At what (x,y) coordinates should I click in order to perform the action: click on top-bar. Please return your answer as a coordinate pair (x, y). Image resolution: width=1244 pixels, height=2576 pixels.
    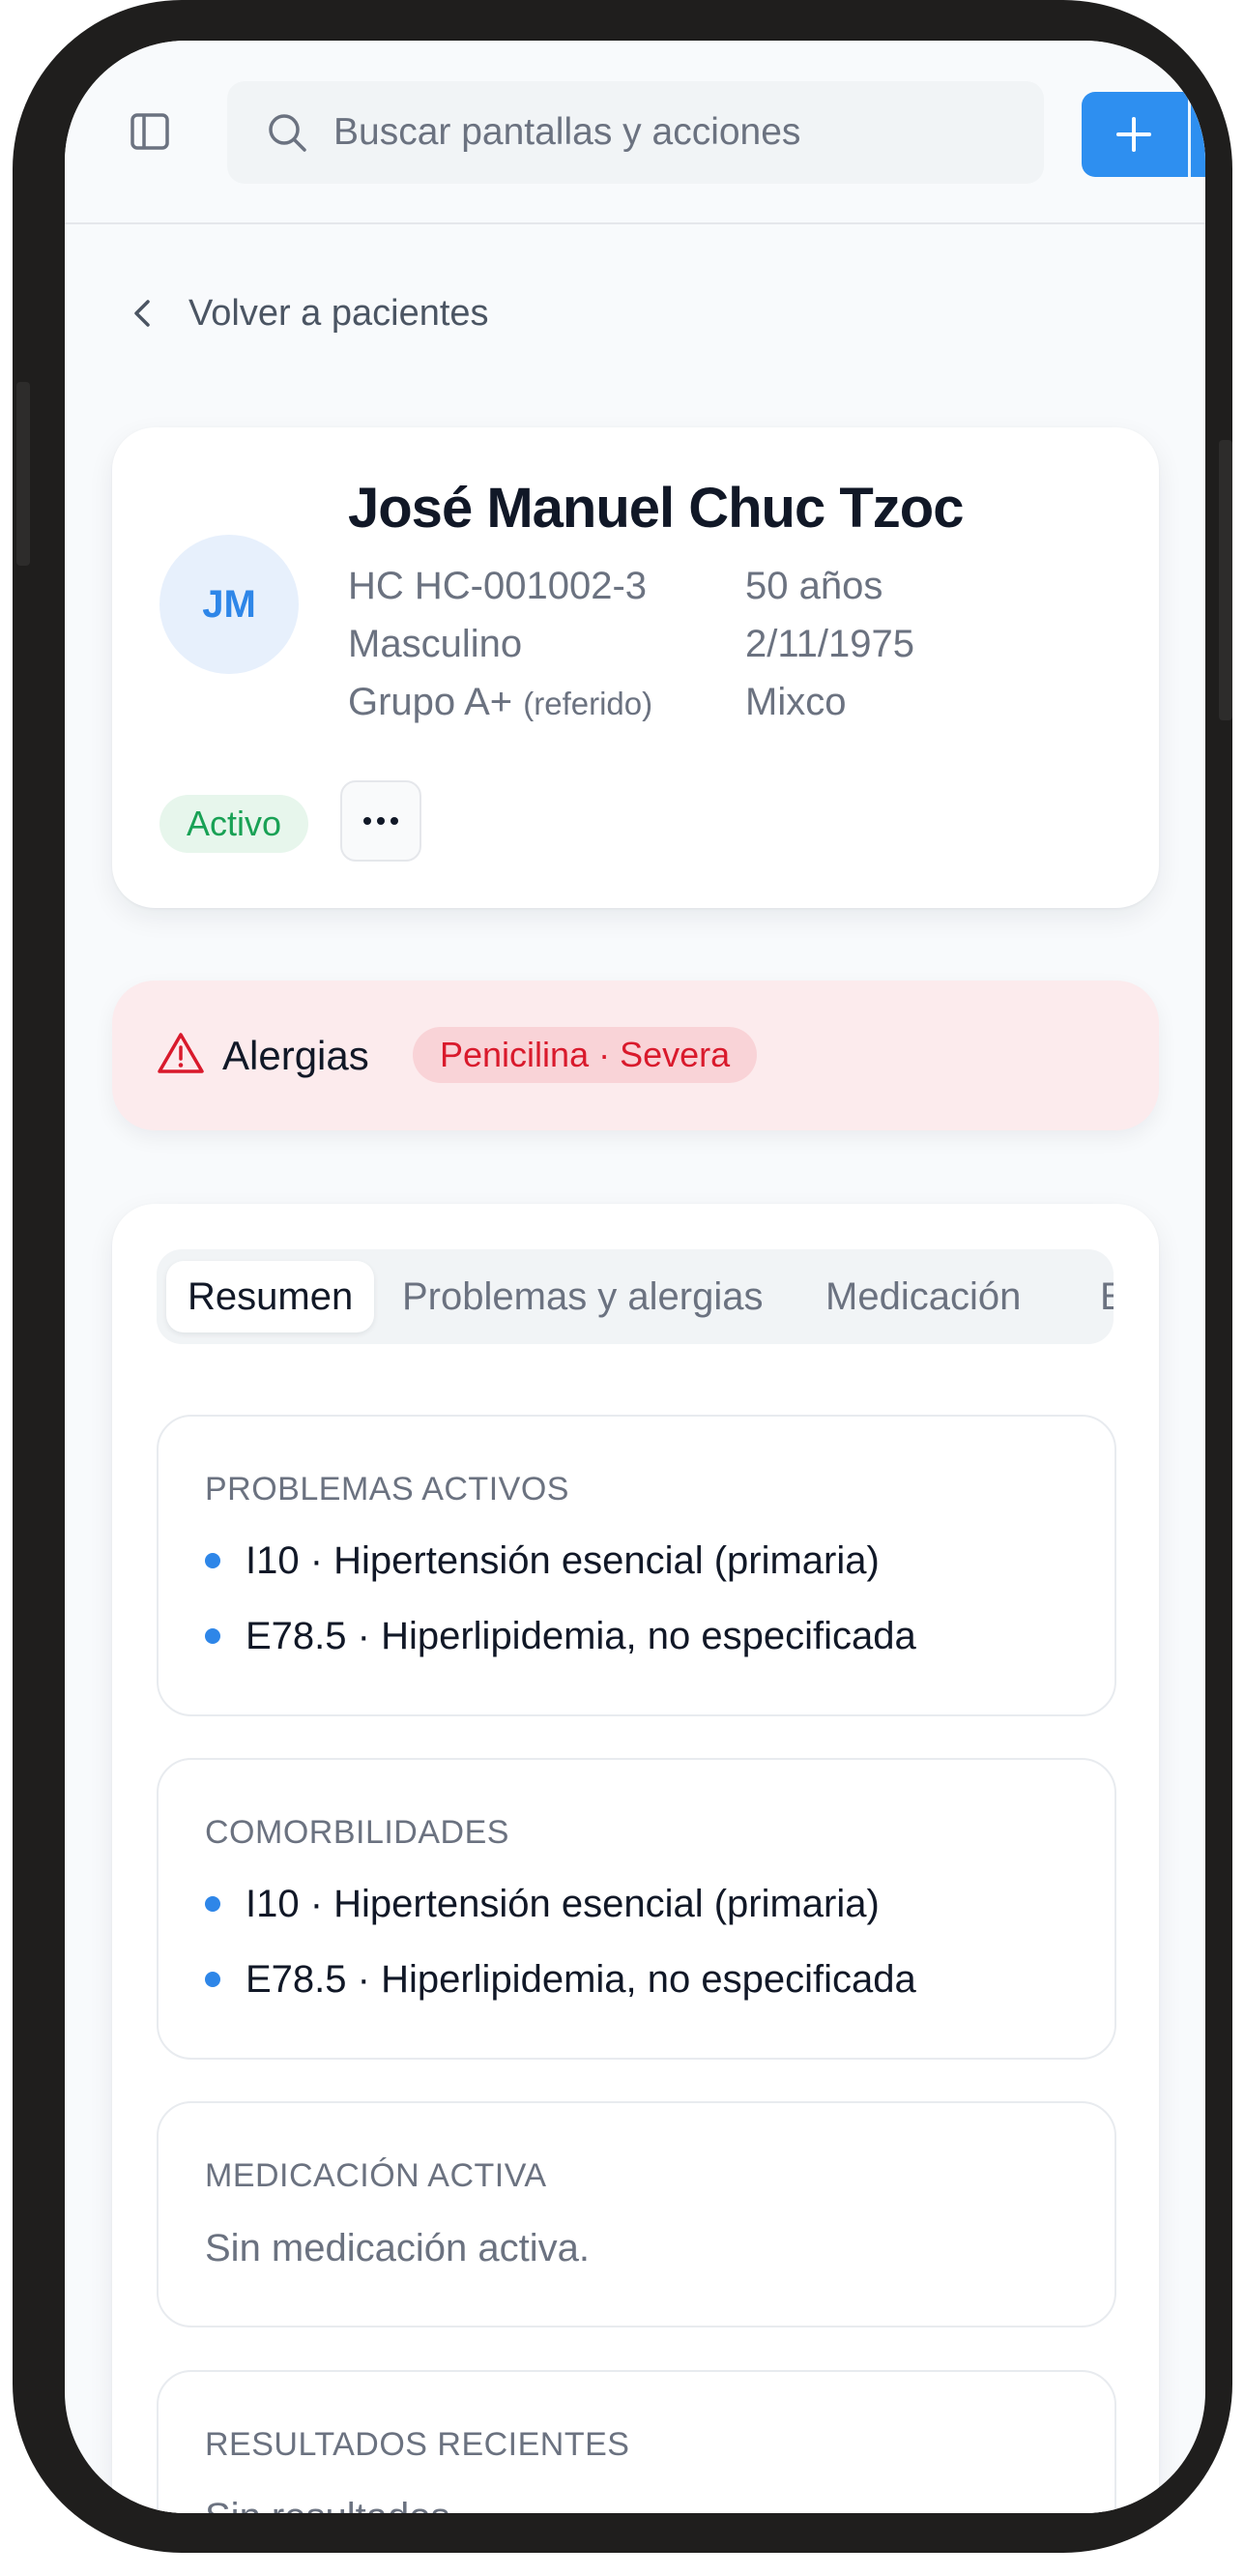
    Looking at the image, I should click on (635, 132).